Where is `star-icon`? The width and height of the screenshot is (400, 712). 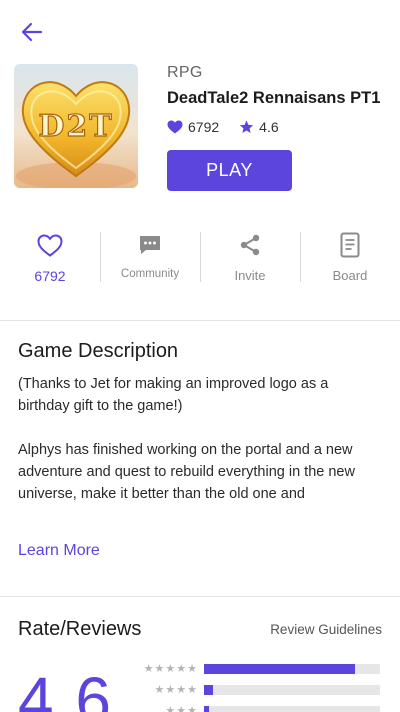 star-icon is located at coordinates (247, 127).